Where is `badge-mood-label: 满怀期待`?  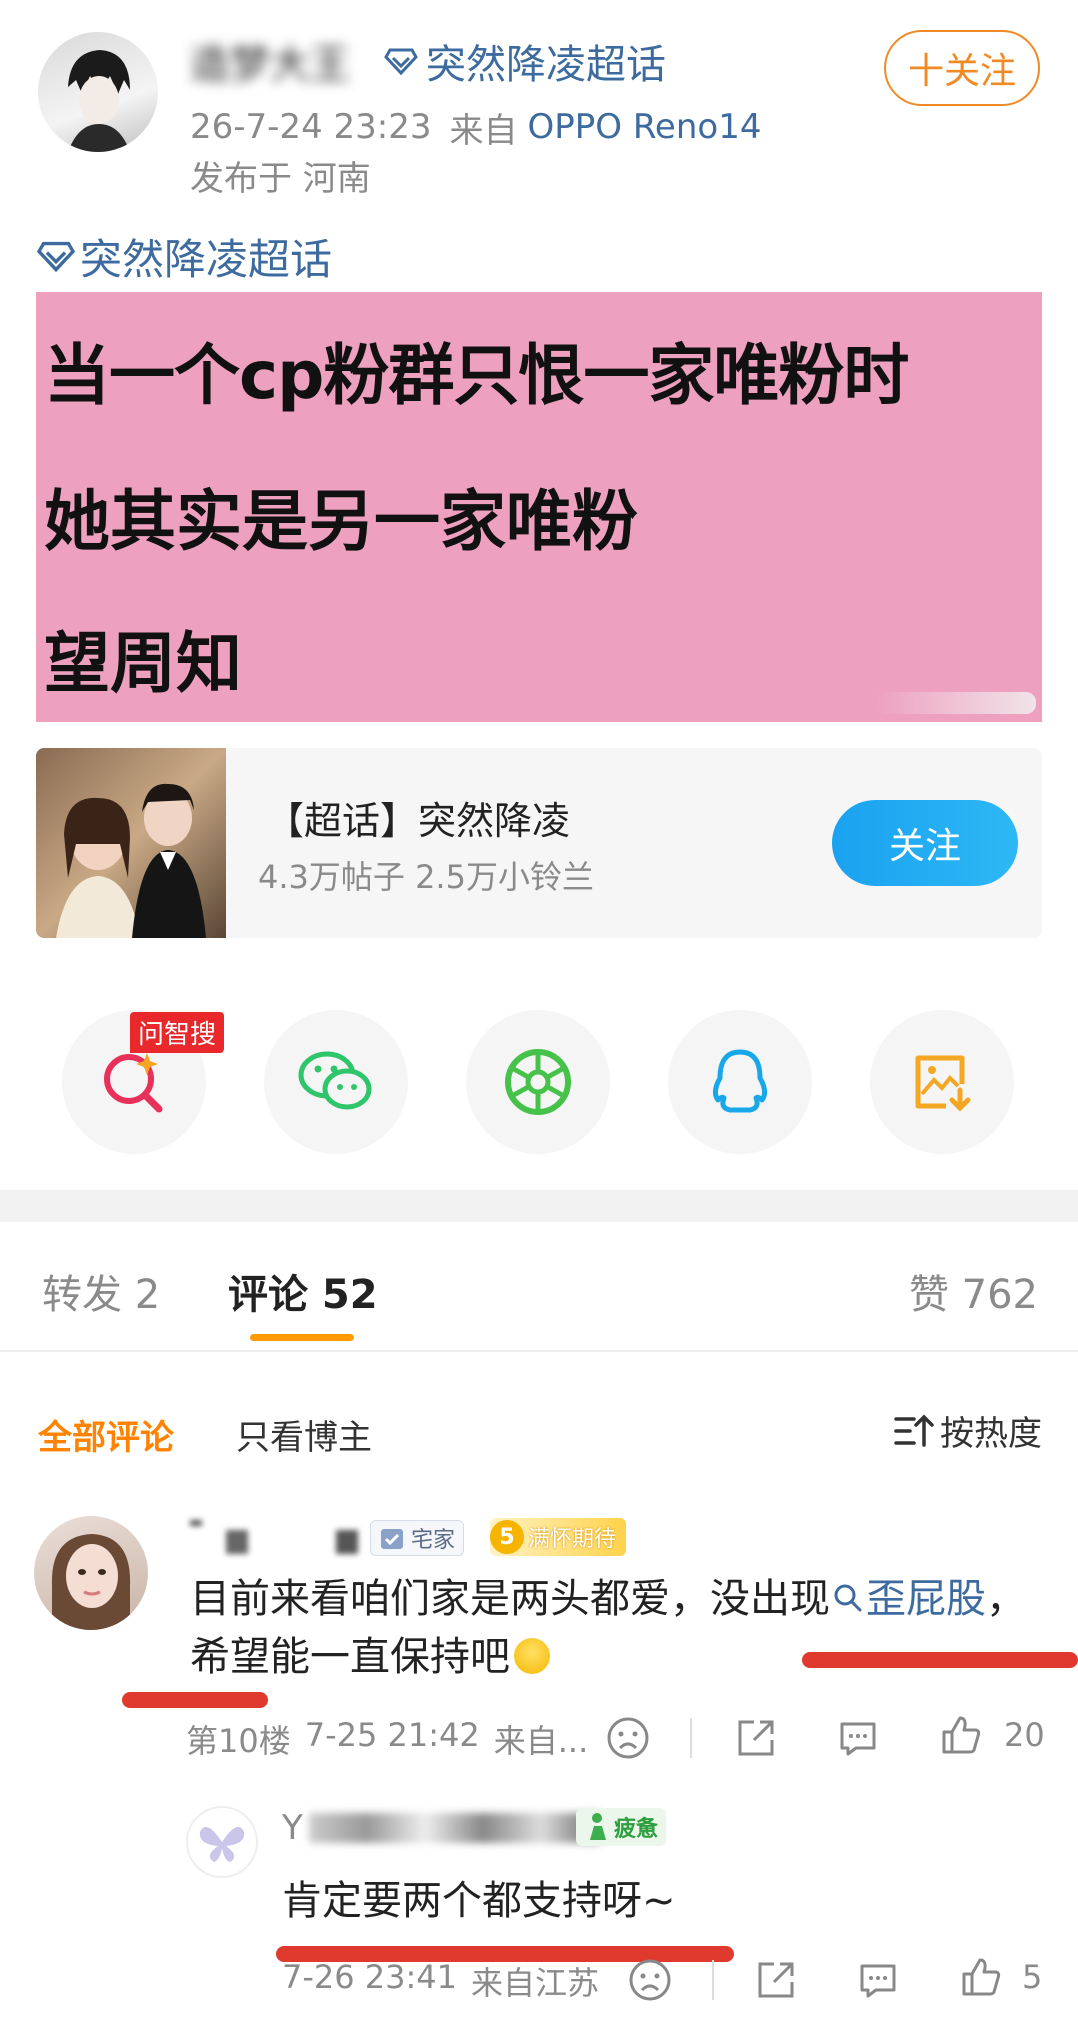 badge-mood-label: 满怀期待 is located at coordinates (572, 1539).